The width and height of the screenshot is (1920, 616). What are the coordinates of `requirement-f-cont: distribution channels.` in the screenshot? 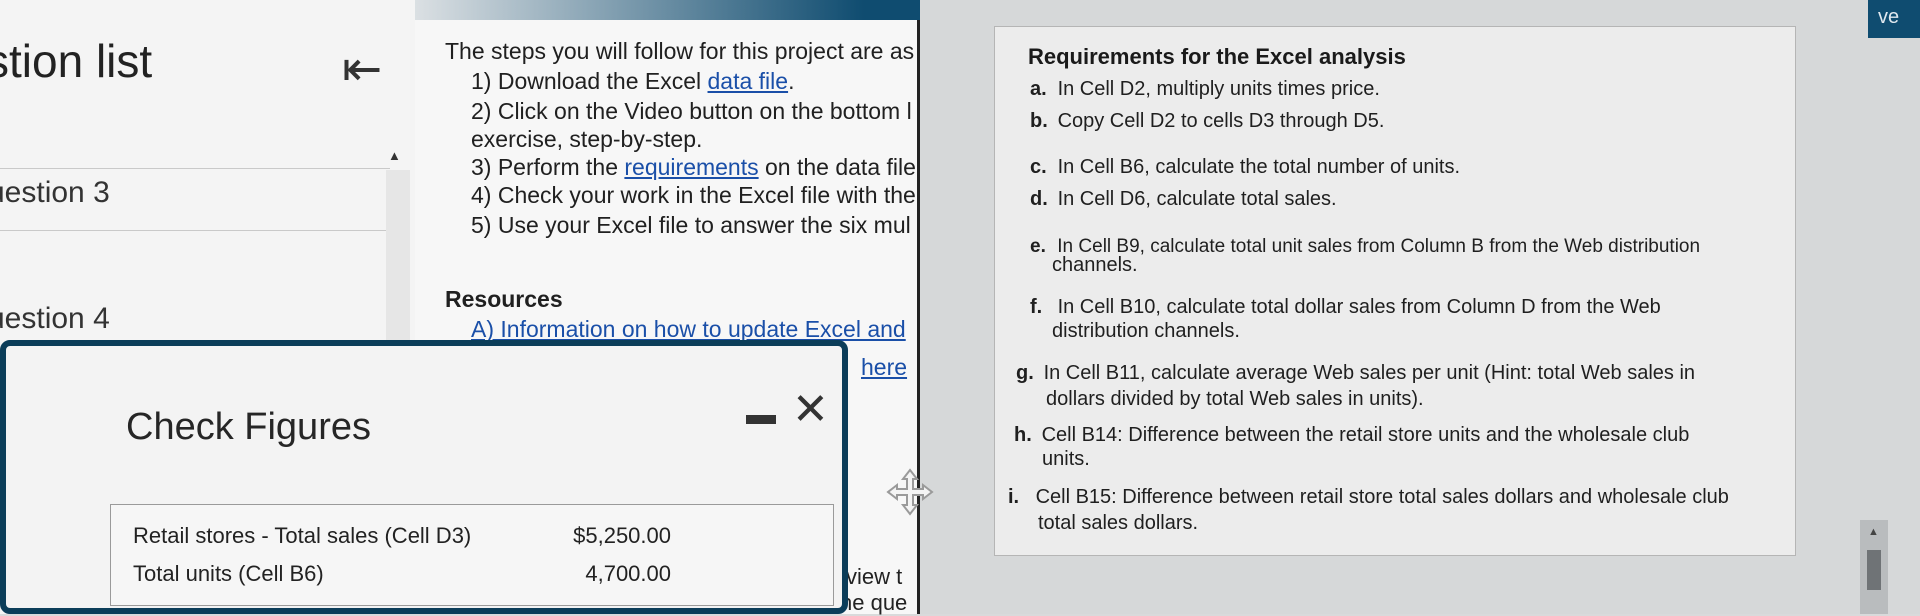 It's located at (1146, 331).